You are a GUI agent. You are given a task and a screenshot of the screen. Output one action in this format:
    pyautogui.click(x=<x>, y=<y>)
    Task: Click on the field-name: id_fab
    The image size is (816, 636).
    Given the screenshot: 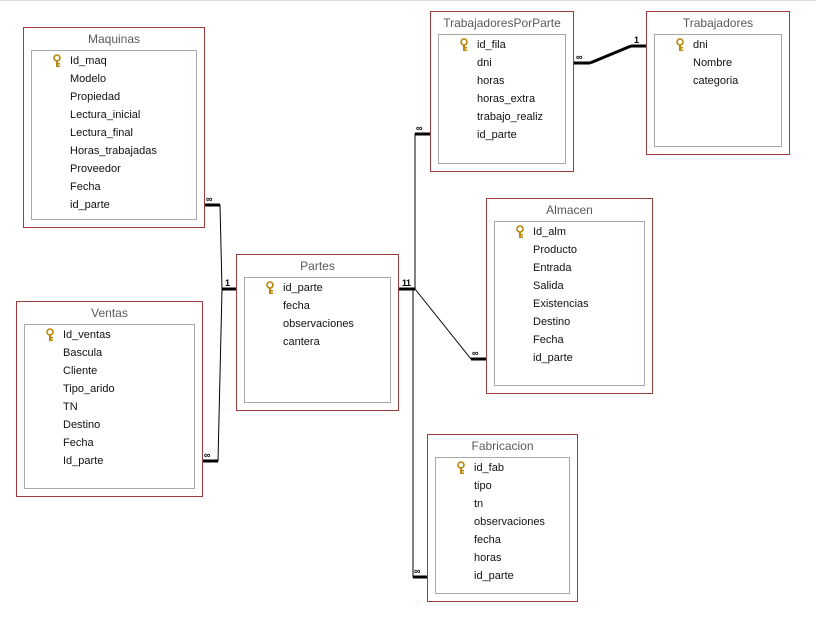 What is the action you would take?
    pyautogui.click(x=489, y=468)
    